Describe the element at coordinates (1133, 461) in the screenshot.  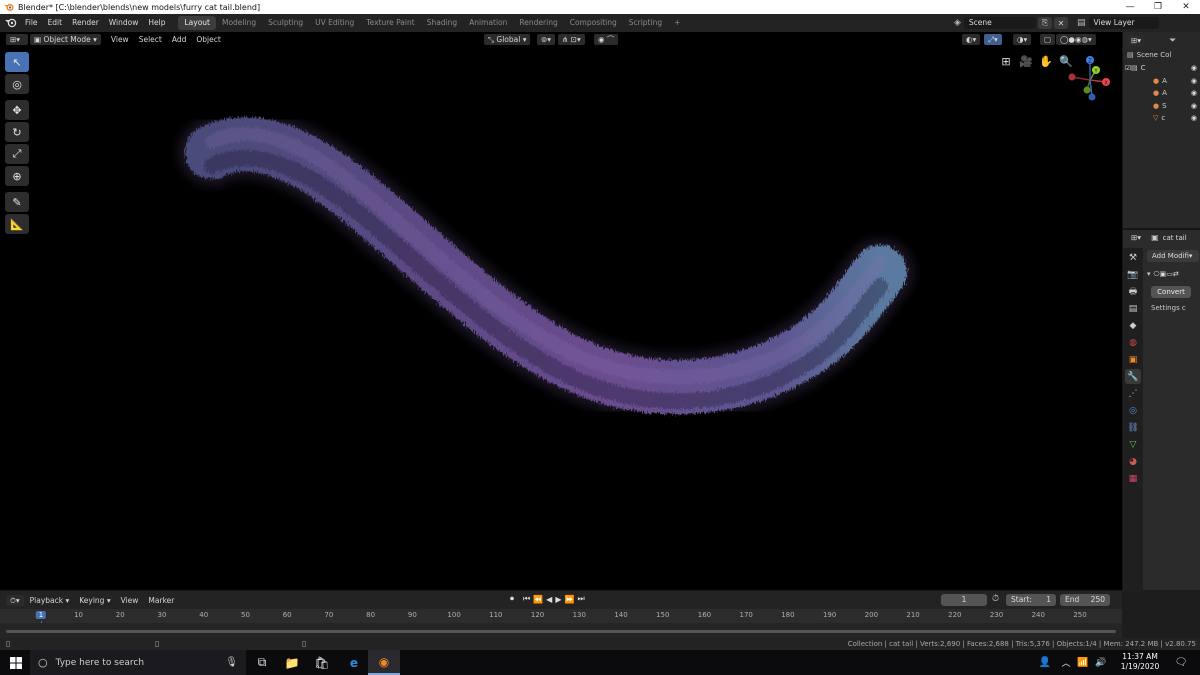
I see `material-icon: ◕` at that location.